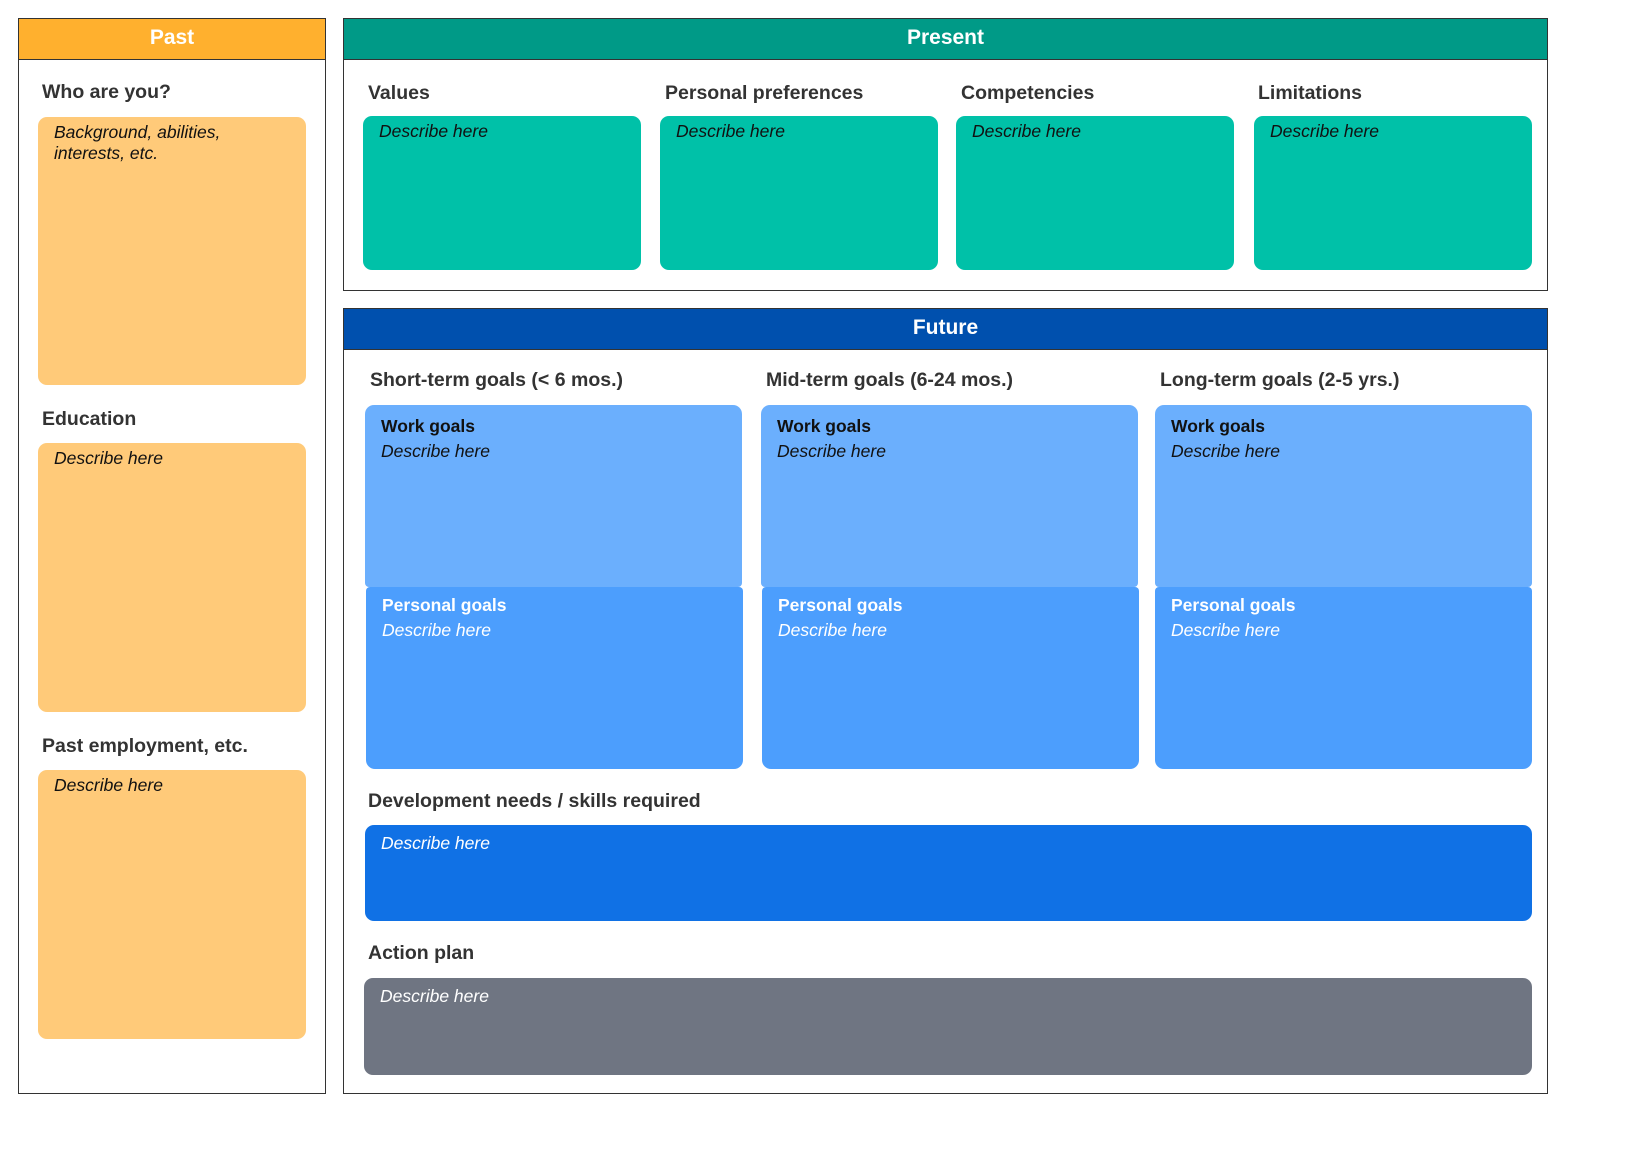  I want to click on long-term-work-goals-text: Describe here, so click(1225, 451).